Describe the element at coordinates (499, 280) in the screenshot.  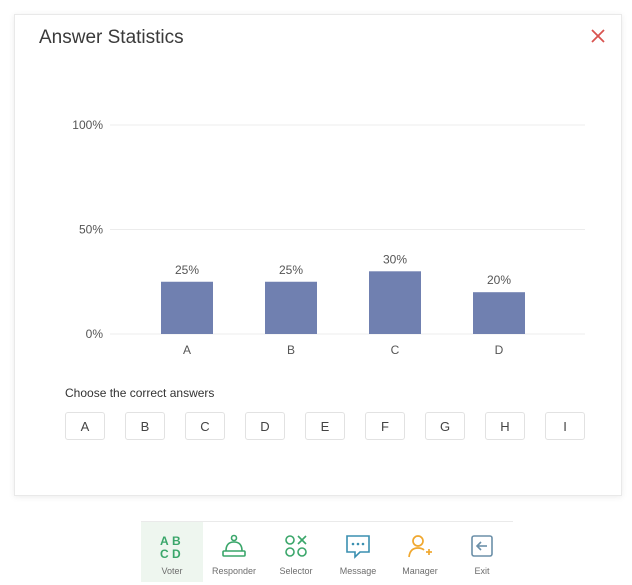
I see `bar-value-label: 20%` at that location.